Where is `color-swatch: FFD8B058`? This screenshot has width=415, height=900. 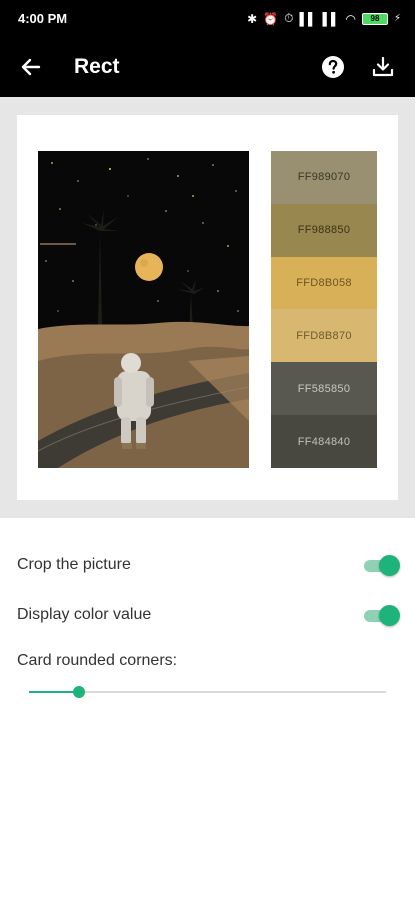 color-swatch: FFD8B058 is located at coordinates (324, 283).